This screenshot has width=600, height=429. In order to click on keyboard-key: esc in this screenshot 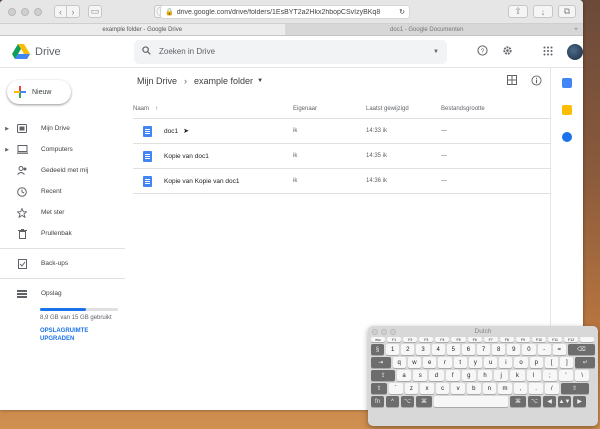, I will do `click(378, 339)`.